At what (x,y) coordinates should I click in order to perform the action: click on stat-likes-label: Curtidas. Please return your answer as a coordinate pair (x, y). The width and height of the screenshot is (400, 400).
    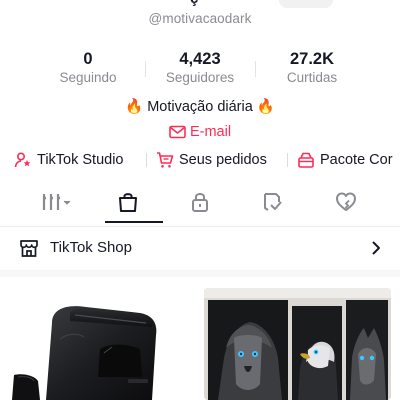
    Looking at the image, I should click on (312, 77).